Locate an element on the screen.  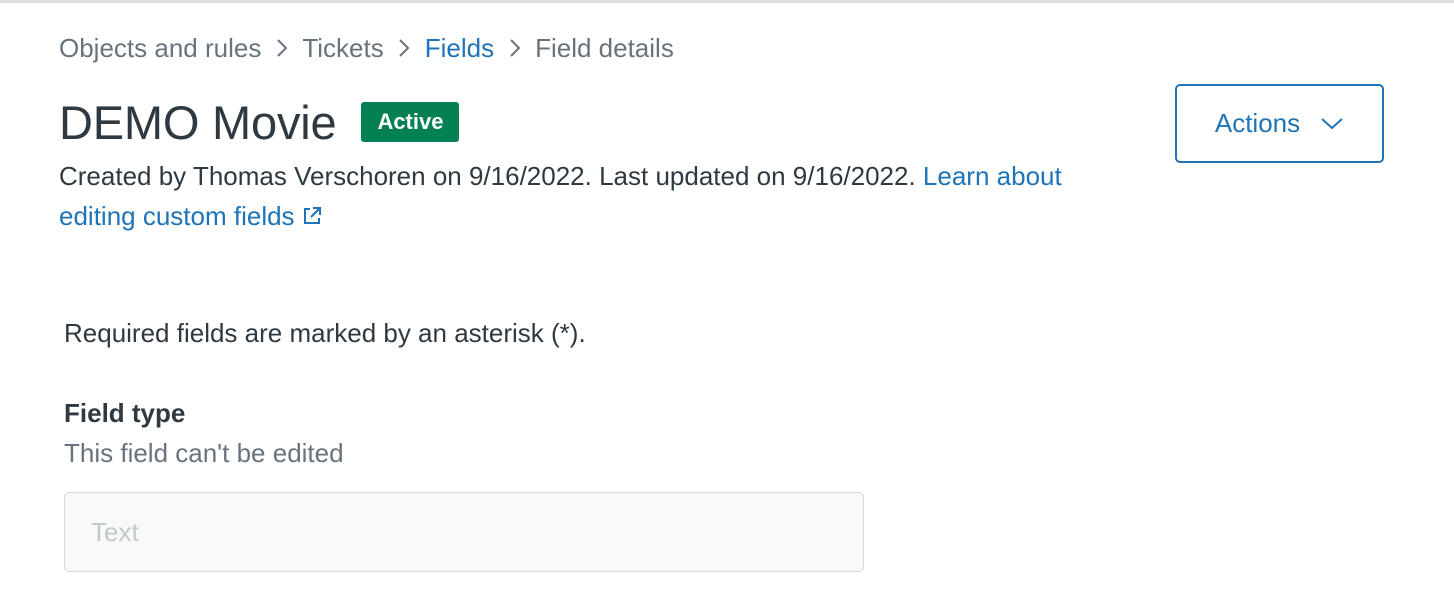
field-type-input is located at coordinates (464, 532).